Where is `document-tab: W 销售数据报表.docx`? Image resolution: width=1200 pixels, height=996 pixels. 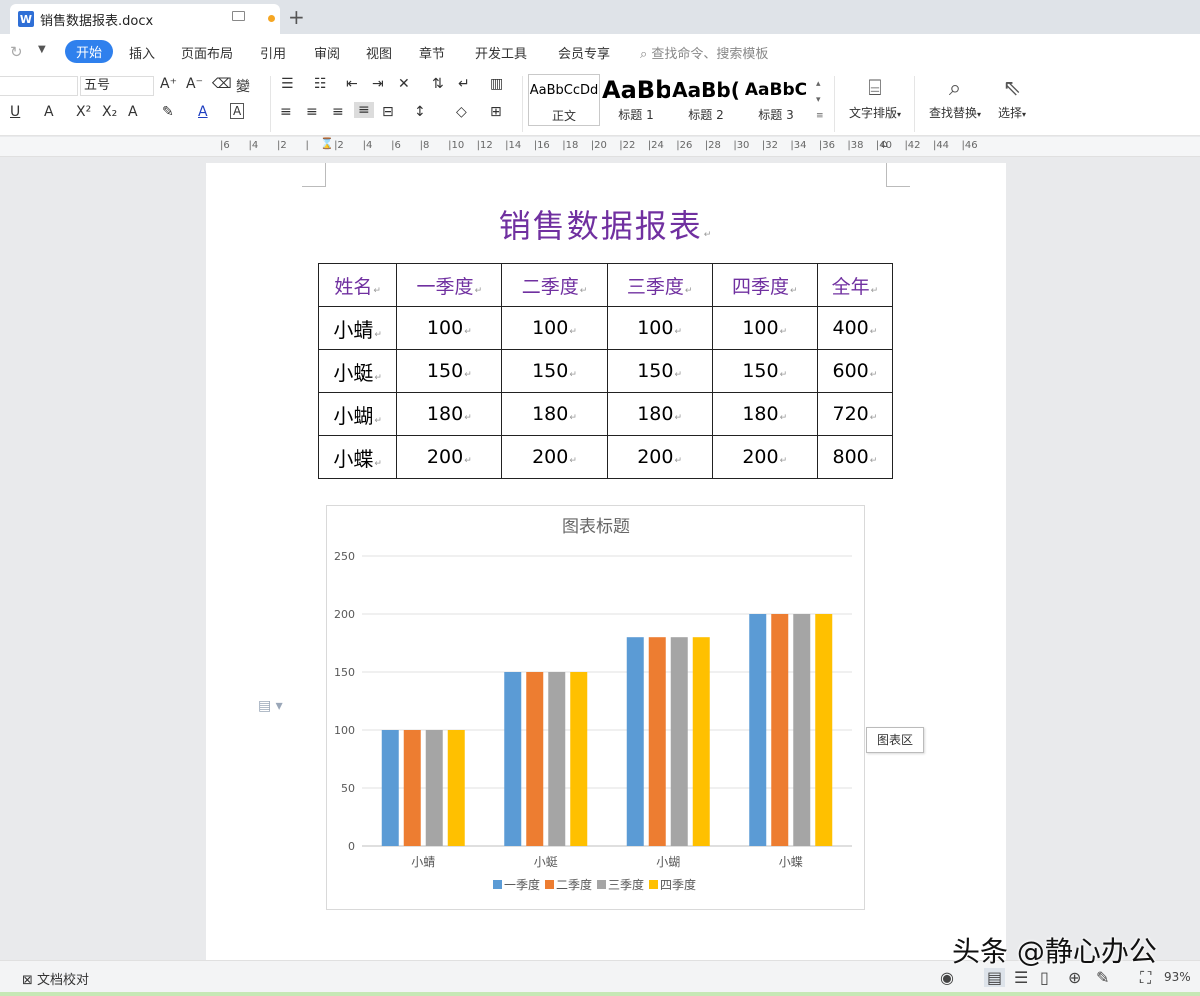
document-tab: W 销售数据报表.docx is located at coordinates (145, 19).